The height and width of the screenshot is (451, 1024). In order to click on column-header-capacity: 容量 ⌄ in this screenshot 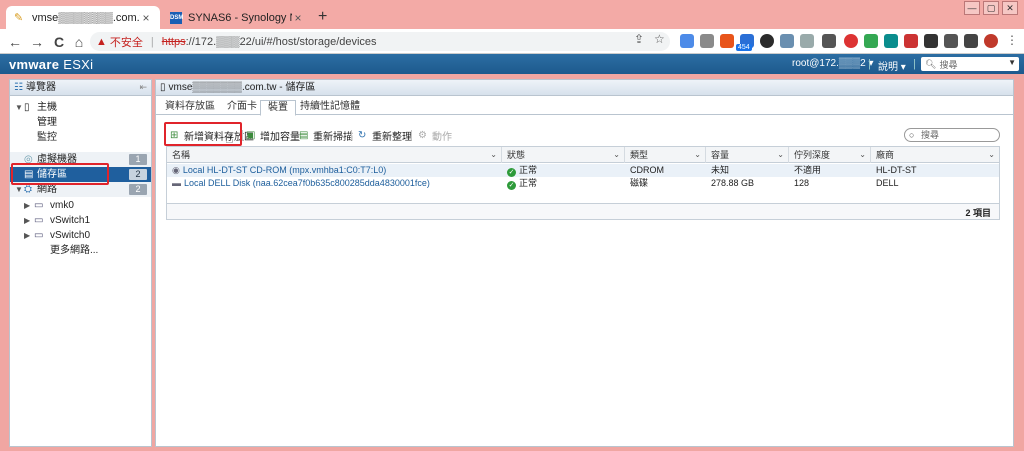, I will do `click(747, 155)`.